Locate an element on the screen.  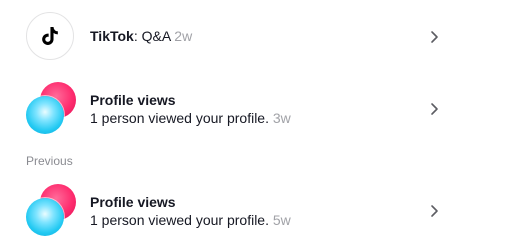
notification-text: TikTok: Q&A 2w is located at coordinates (141, 36).